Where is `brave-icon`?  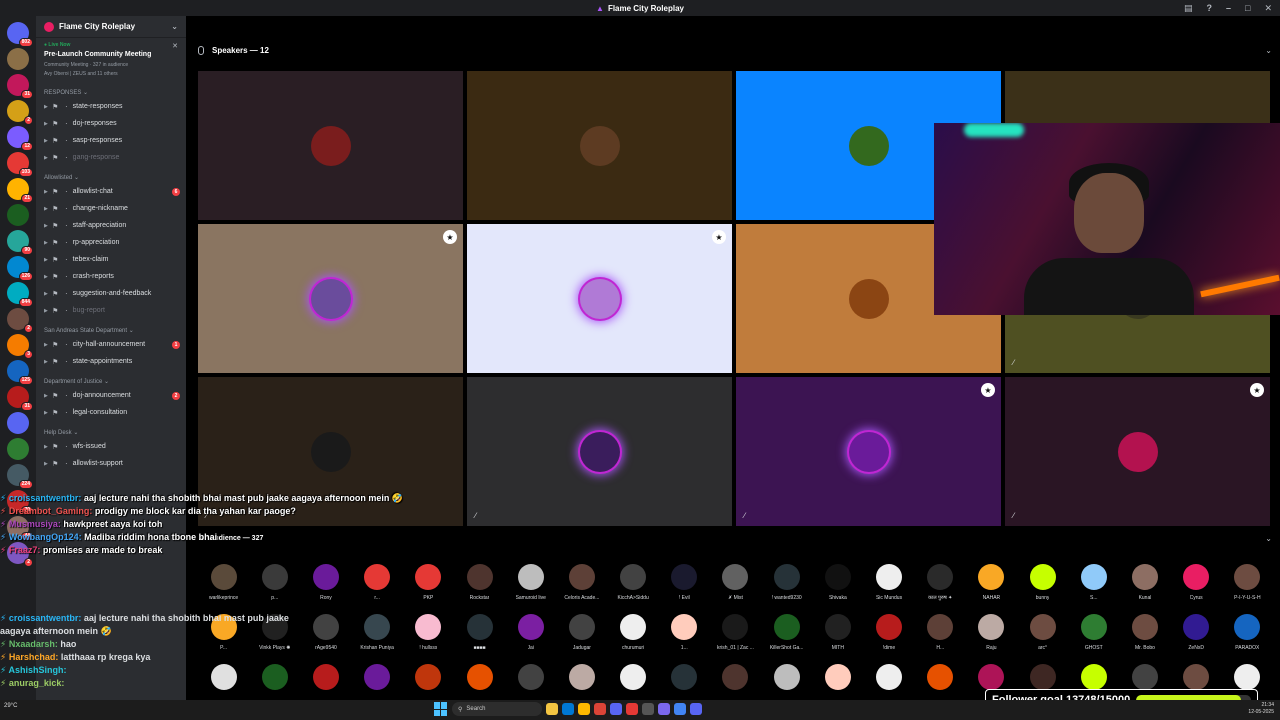
brave-icon is located at coordinates (632, 709).